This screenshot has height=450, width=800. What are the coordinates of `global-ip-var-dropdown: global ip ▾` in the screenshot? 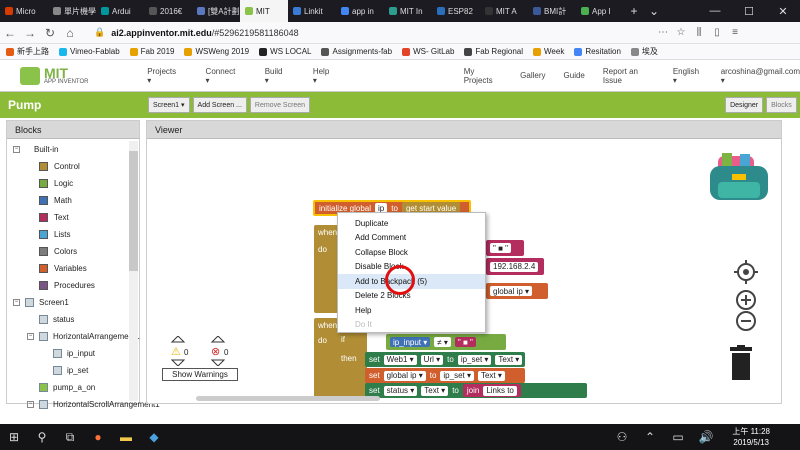 It's located at (404, 375).